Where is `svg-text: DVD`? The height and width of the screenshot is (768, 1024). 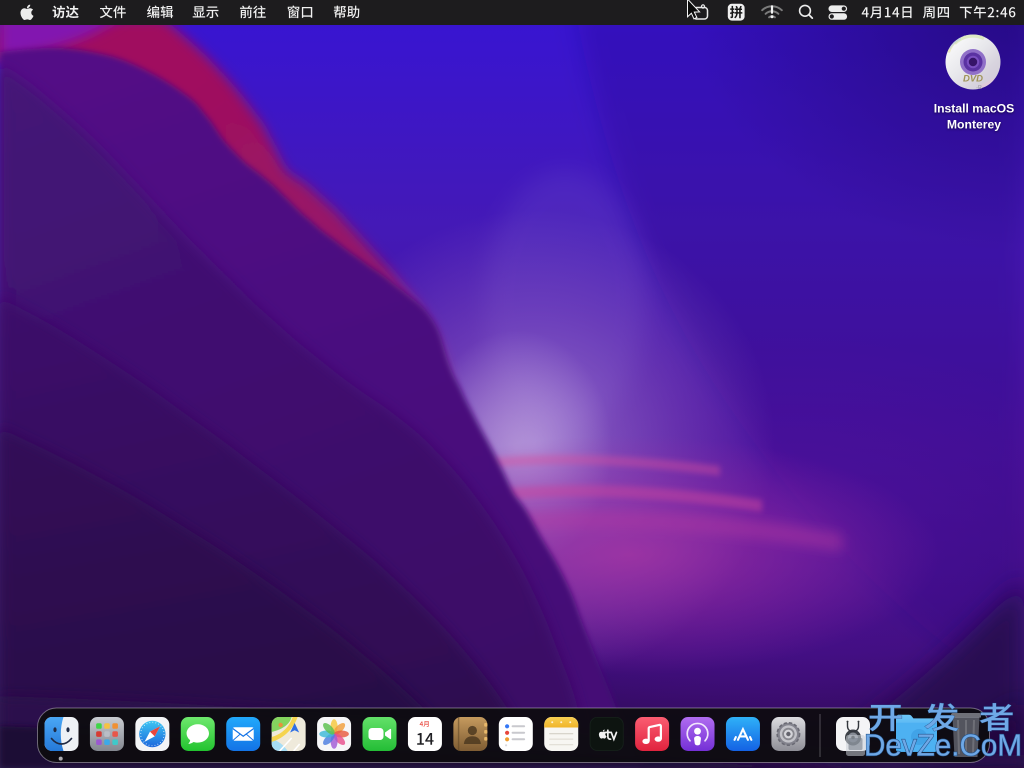
svg-text: DVD is located at coordinates (973, 79).